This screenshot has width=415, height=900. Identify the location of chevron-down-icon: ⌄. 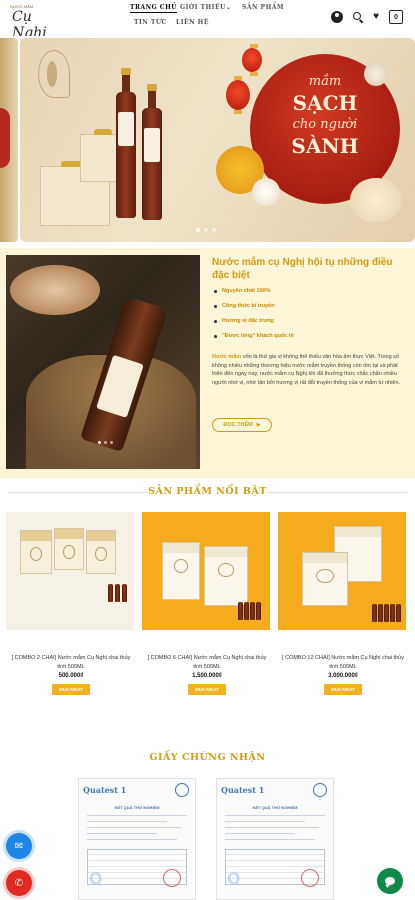
(228, 7).